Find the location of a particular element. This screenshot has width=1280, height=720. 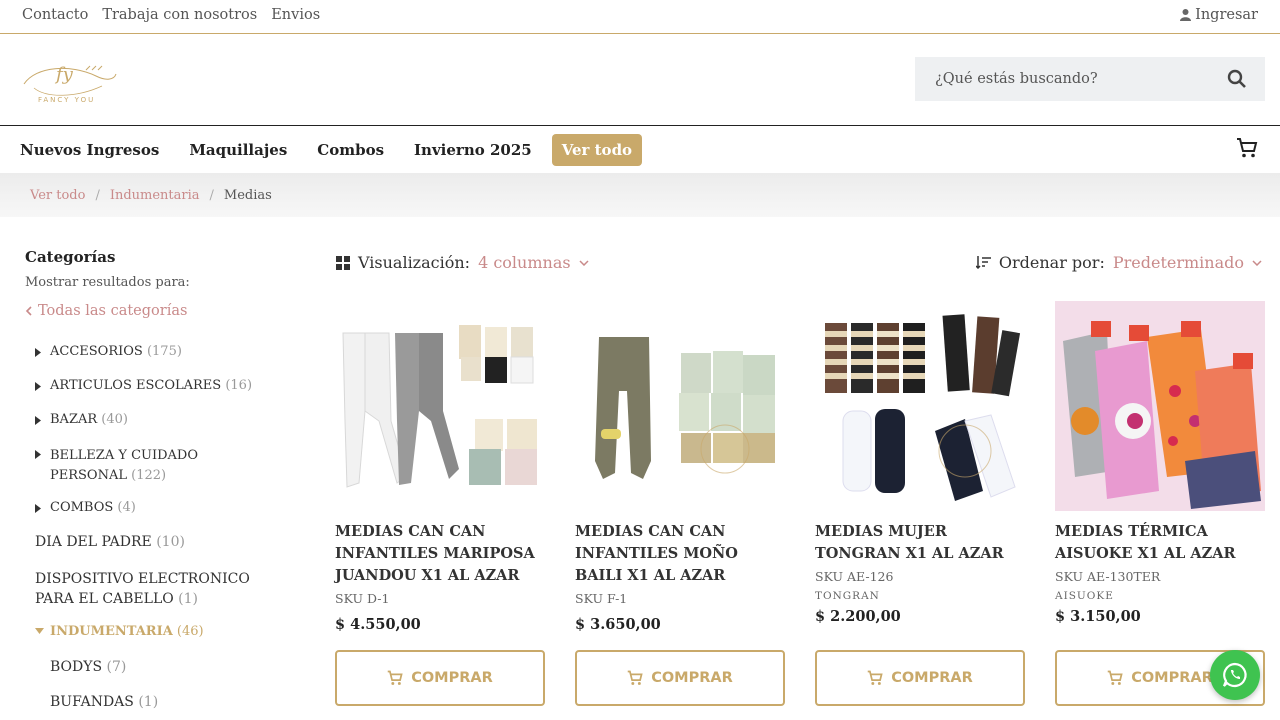

nav-winter-2025: Invierno 2025 is located at coordinates (473, 150).